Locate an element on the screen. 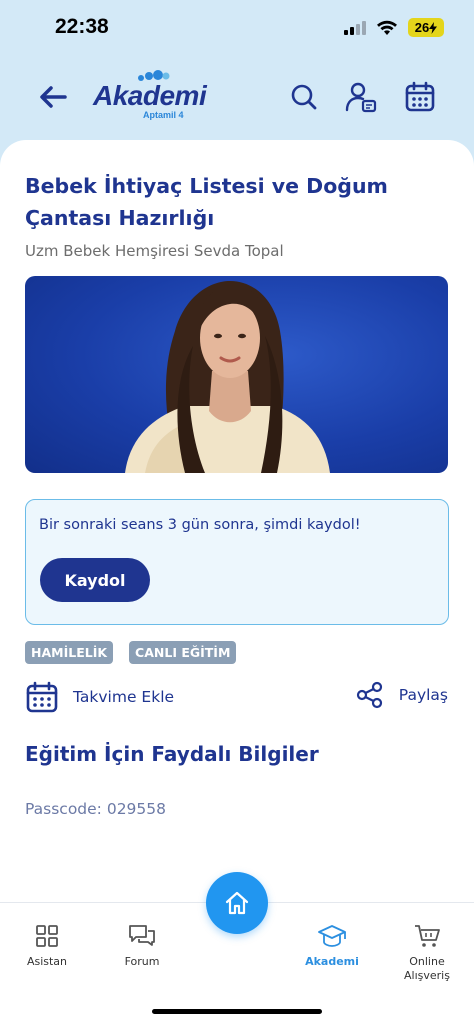  nav-label-forum: Forum is located at coordinates (142, 961).